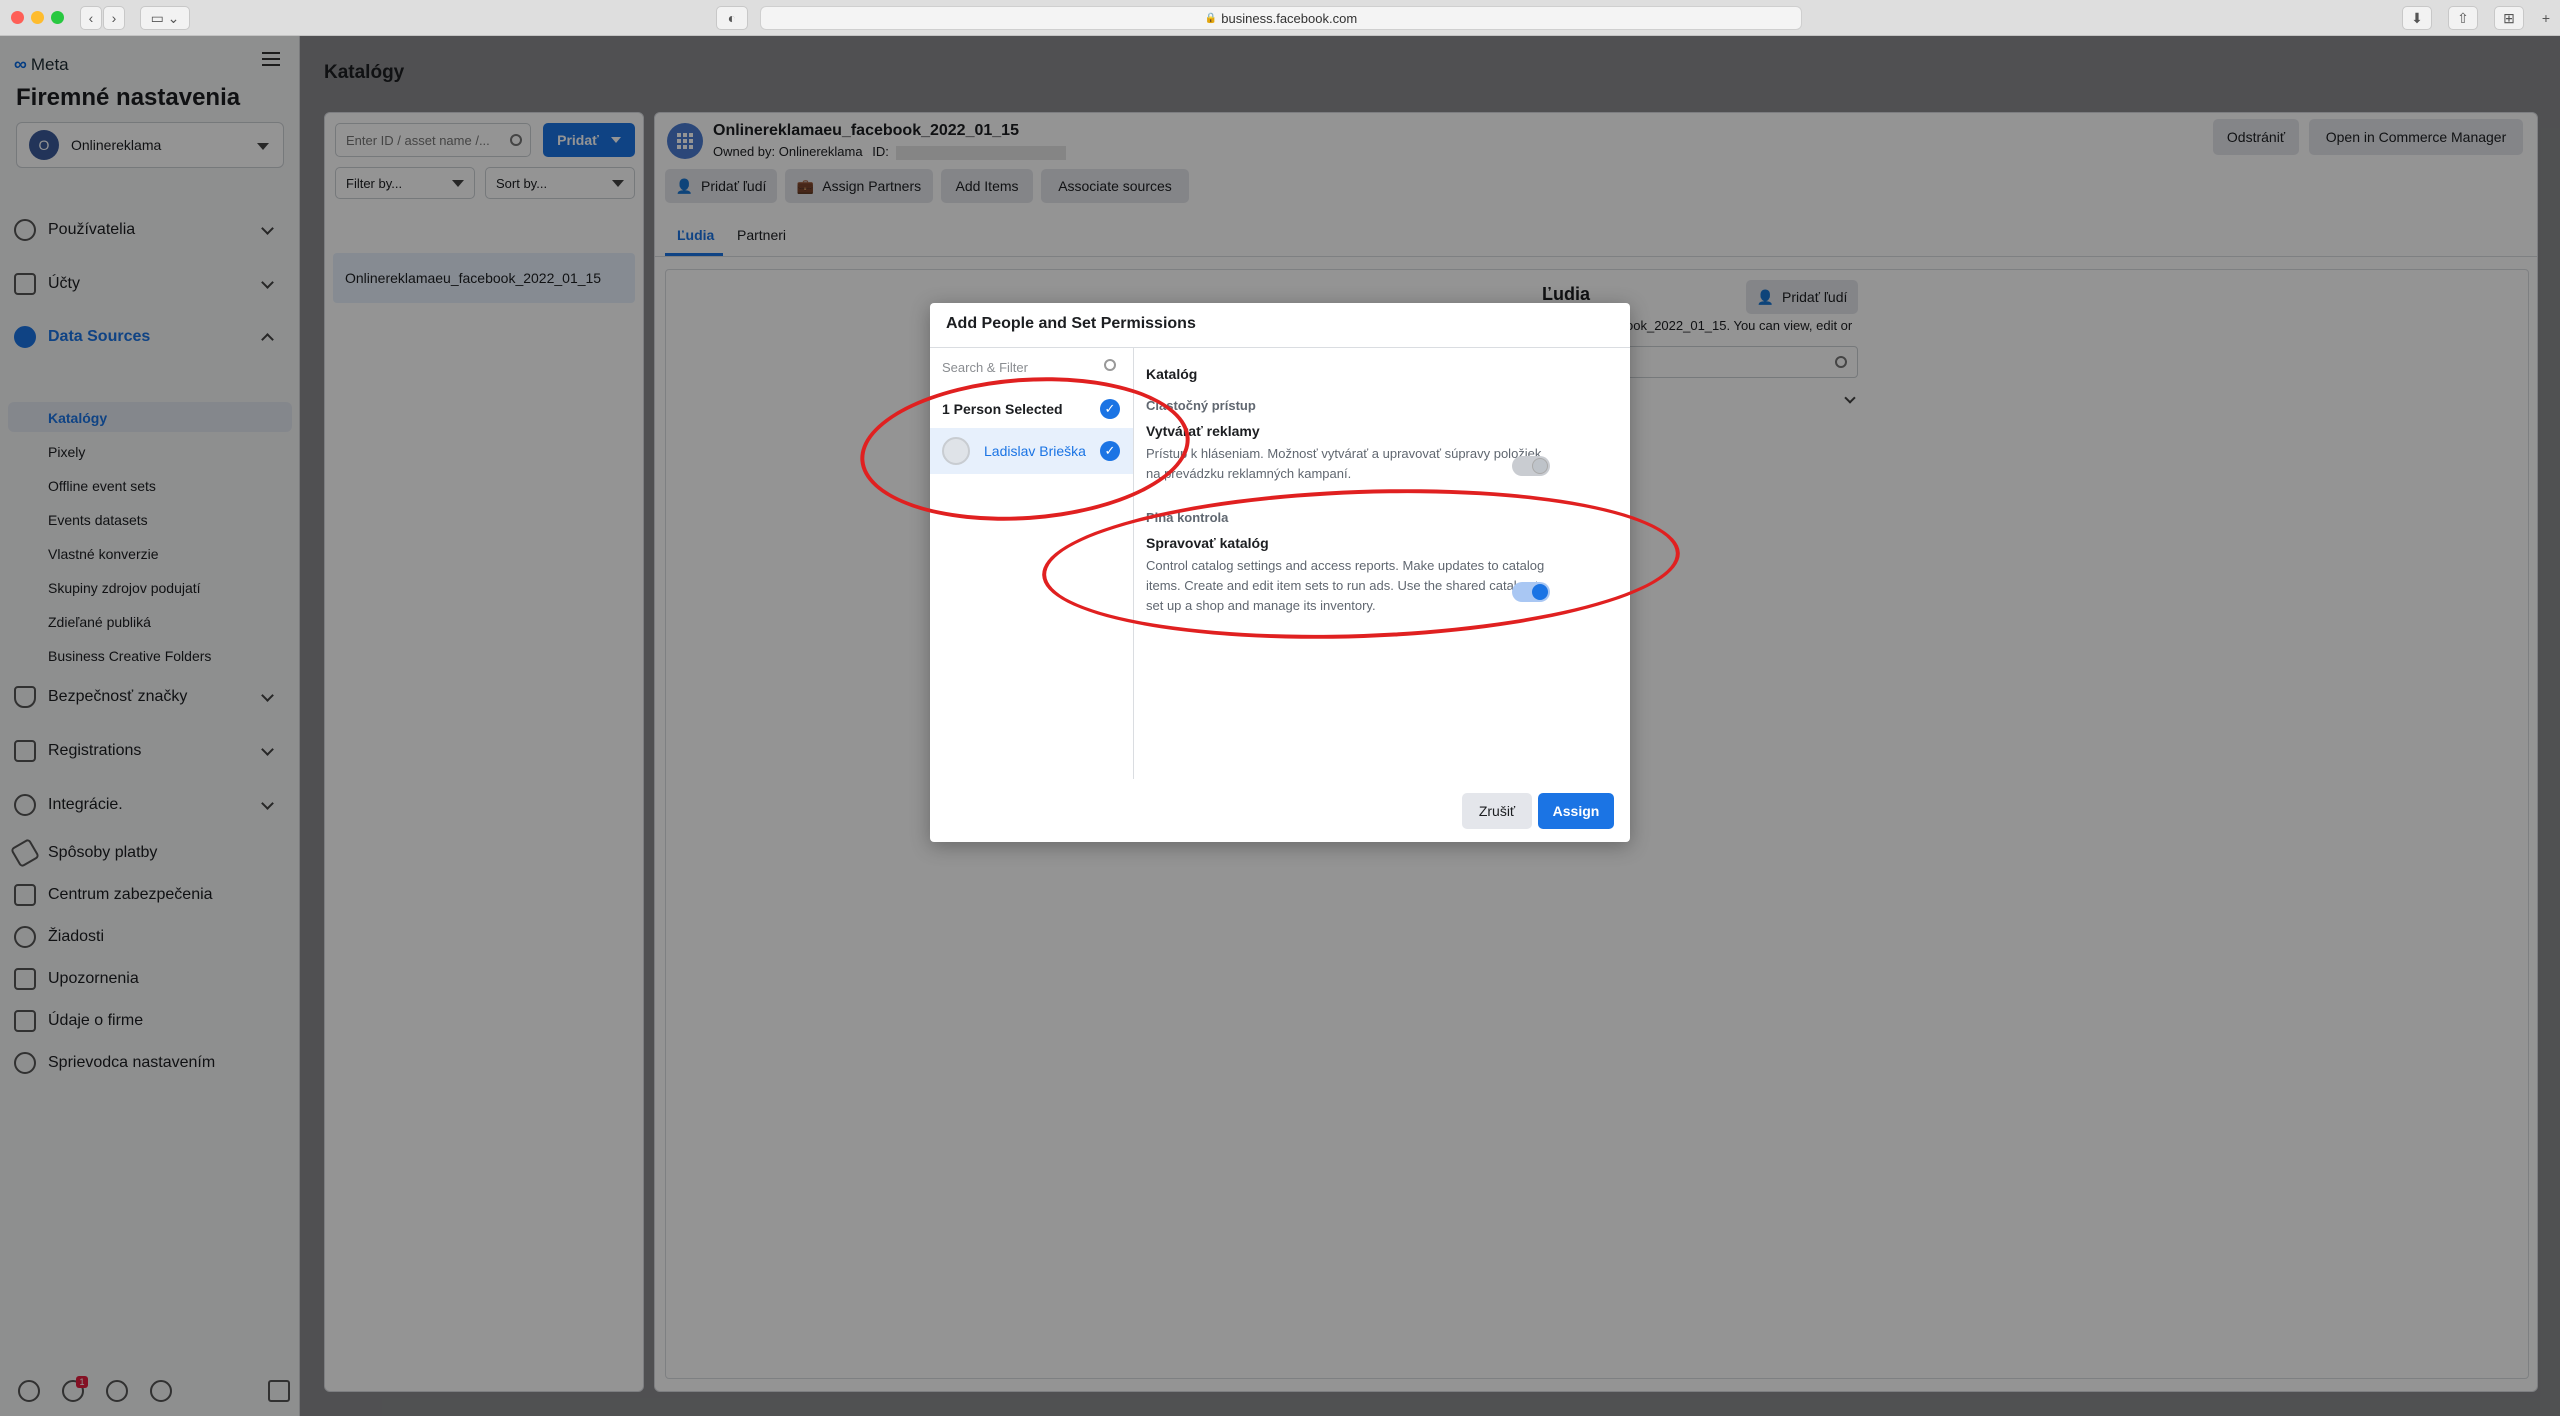  Describe the element at coordinates (985, 367) in the screenshot. I see `search-placeholder: Search & Filter` at that location.